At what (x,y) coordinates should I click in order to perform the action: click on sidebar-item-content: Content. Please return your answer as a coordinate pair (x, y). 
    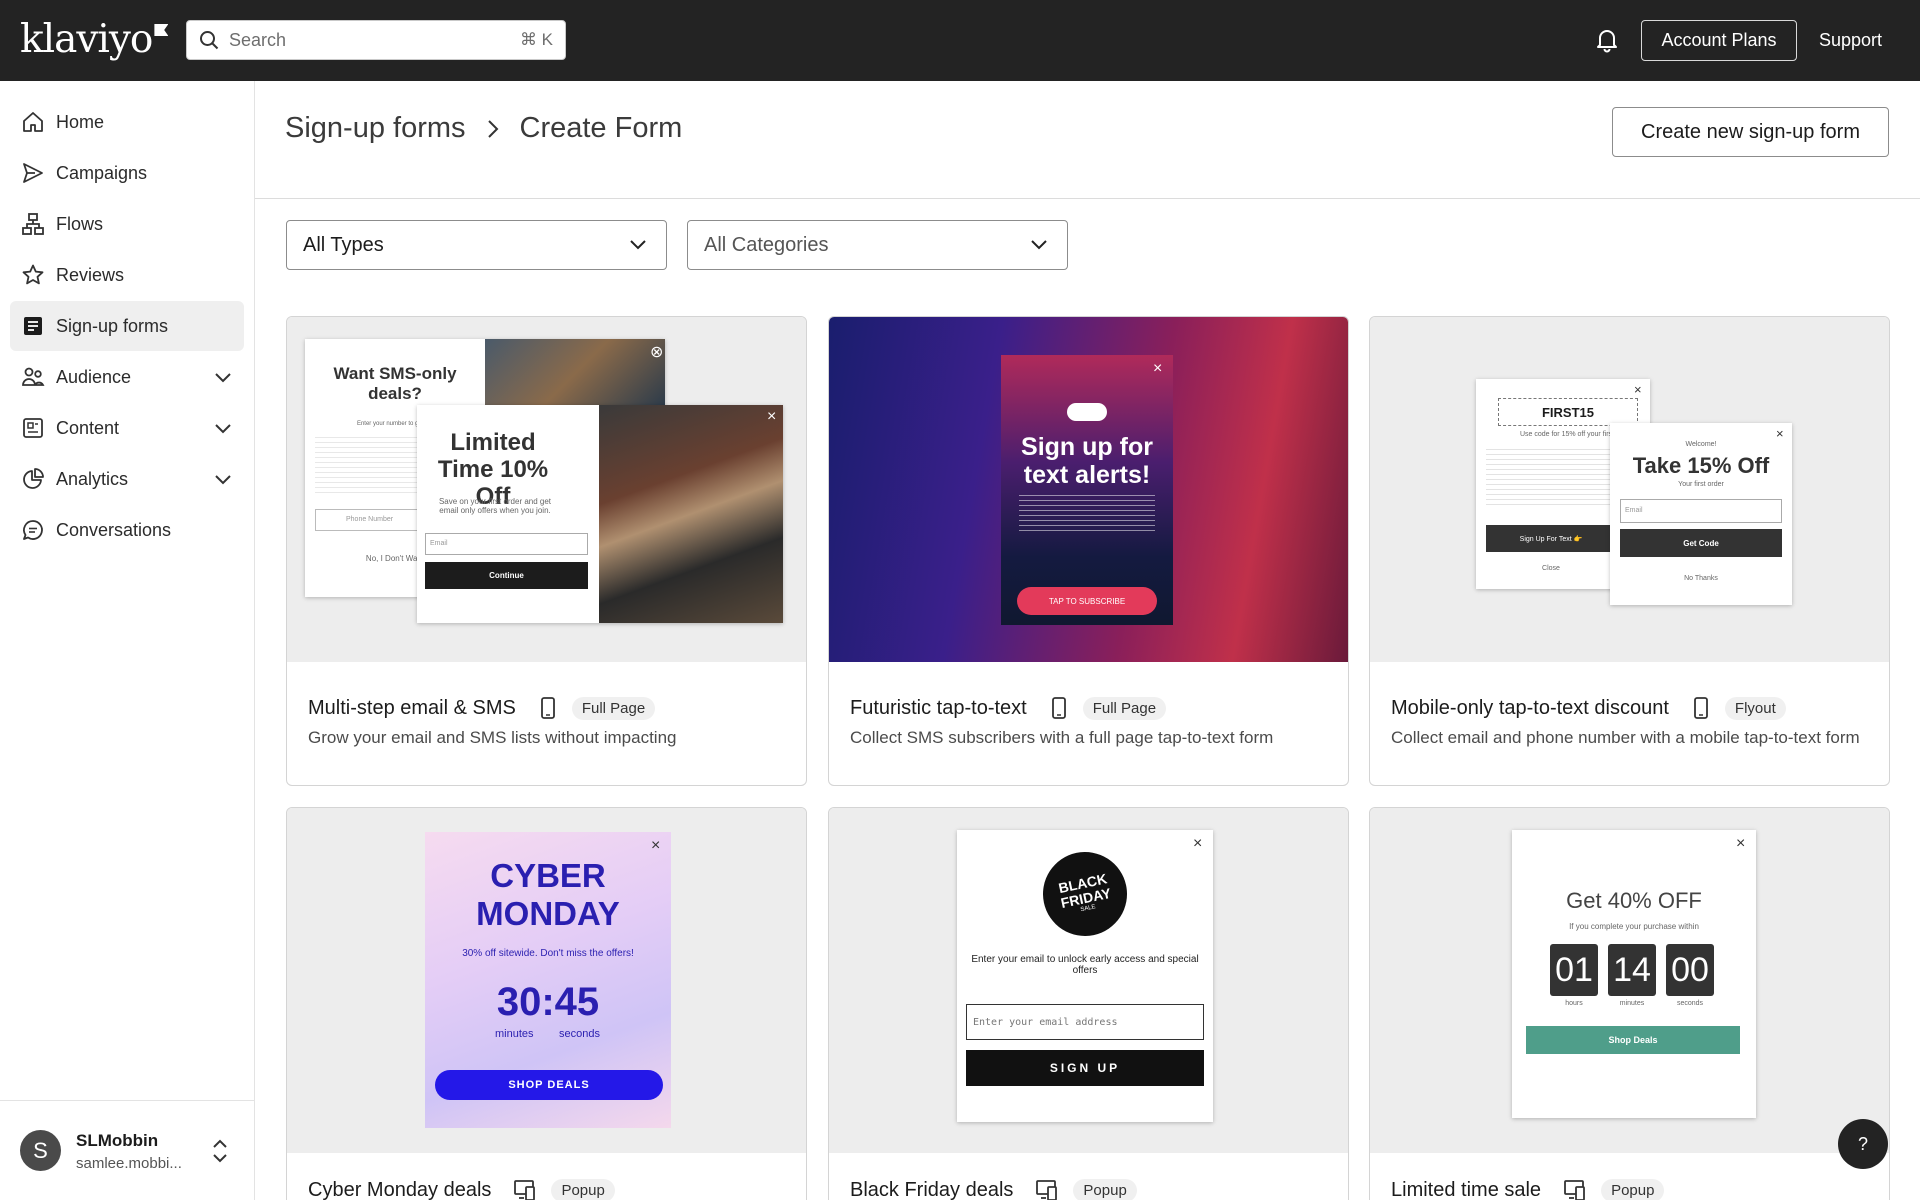
    Looking at the image, I should click on (127, 428).